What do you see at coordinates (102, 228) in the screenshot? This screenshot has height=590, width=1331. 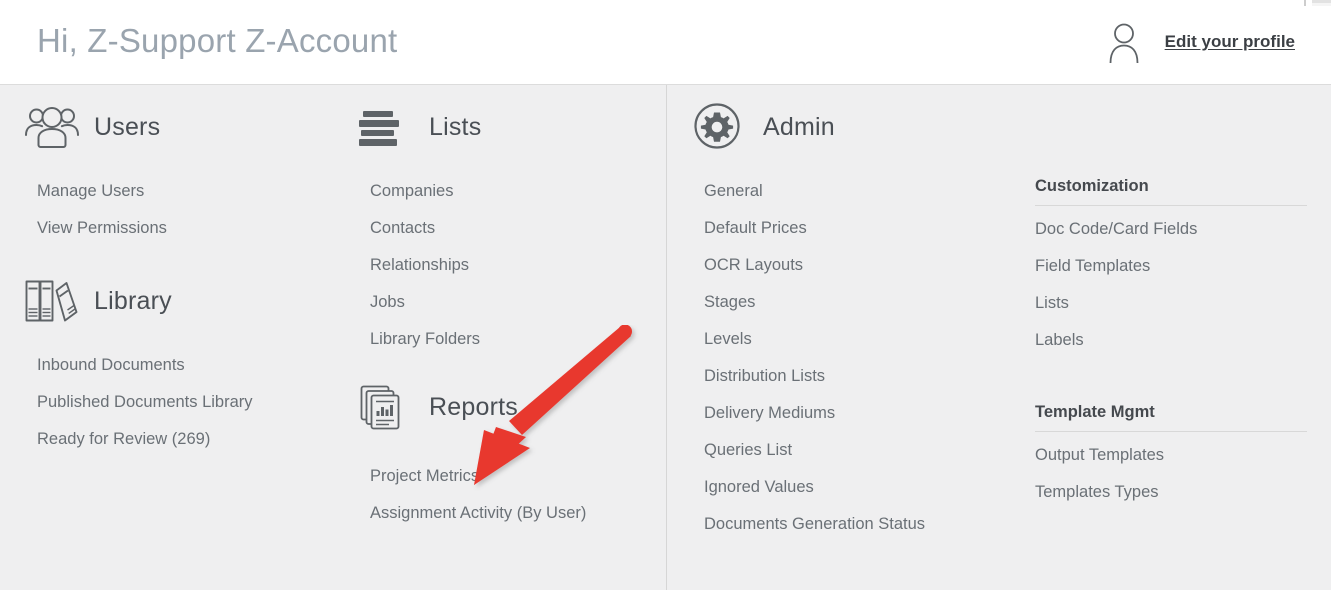 I see `link-view-permissions: View Permissions` at bounding box center [102, 228].